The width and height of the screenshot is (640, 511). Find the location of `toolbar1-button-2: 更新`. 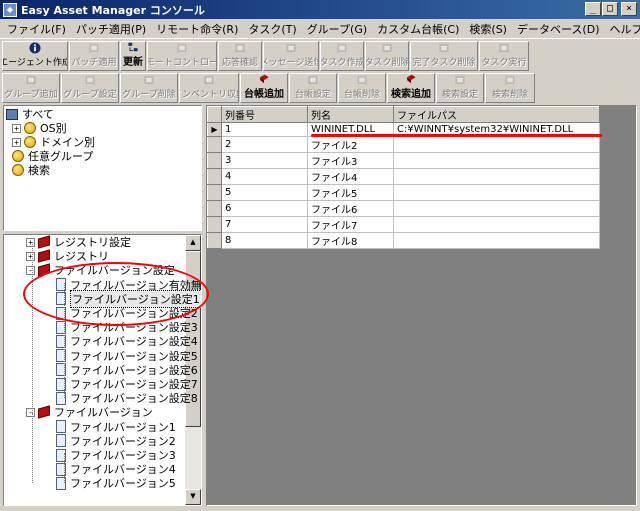

toolbar1-button-2: 更新 is located at coordinates (133, 56).